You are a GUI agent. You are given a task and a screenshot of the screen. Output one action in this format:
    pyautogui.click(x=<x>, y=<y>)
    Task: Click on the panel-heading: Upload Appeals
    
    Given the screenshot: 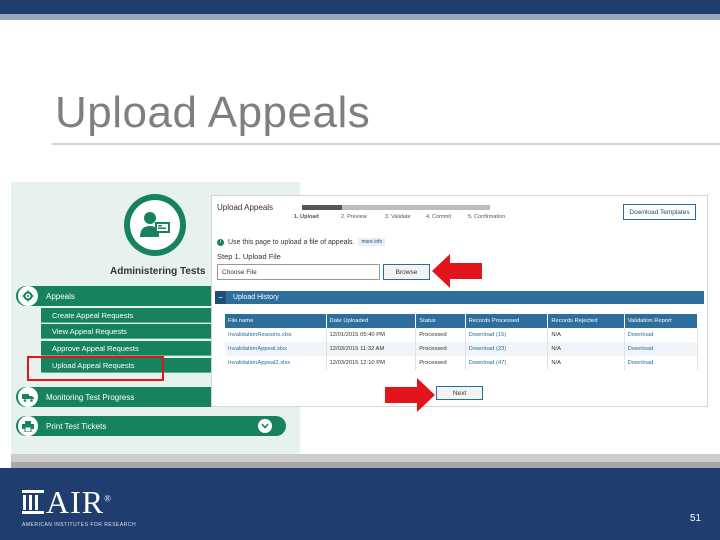 What is the action you would take?
    pyautogui.click(x=245, y=207)
    